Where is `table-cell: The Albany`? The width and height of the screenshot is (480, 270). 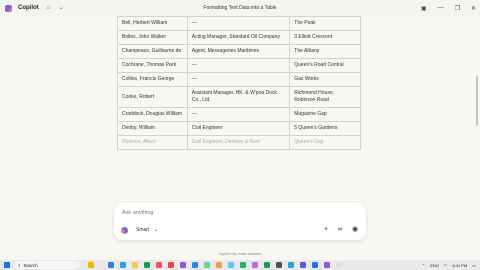 table-cell: The Albany is located at coordinates (325, 51).